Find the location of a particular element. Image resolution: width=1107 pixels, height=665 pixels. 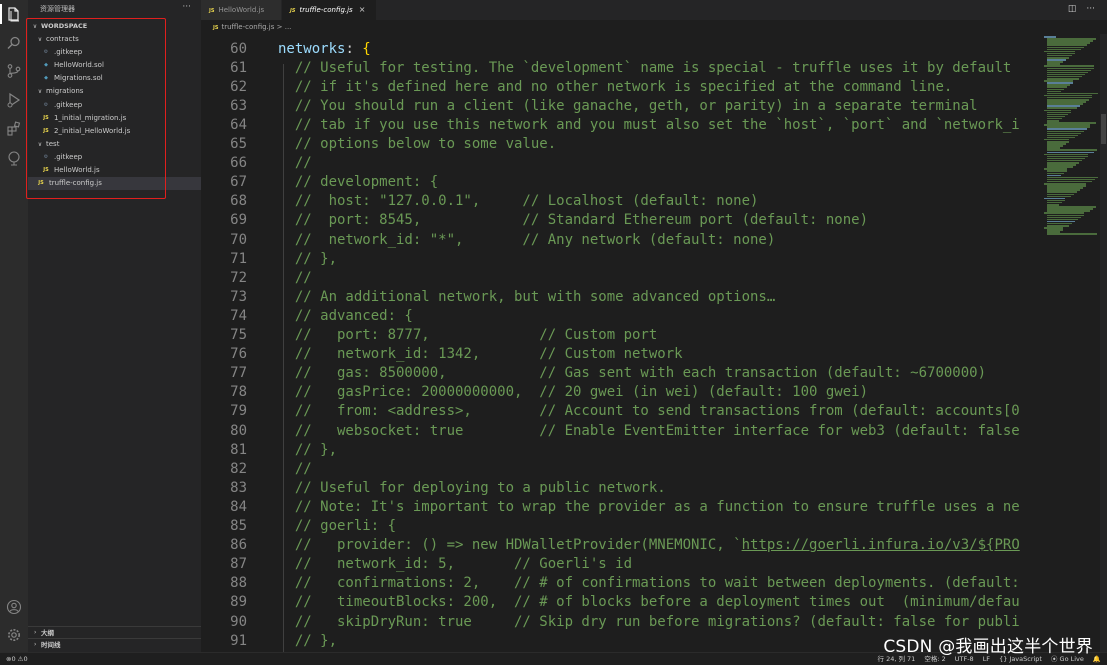

line-number: 89 is located at coordinates (238, 602).